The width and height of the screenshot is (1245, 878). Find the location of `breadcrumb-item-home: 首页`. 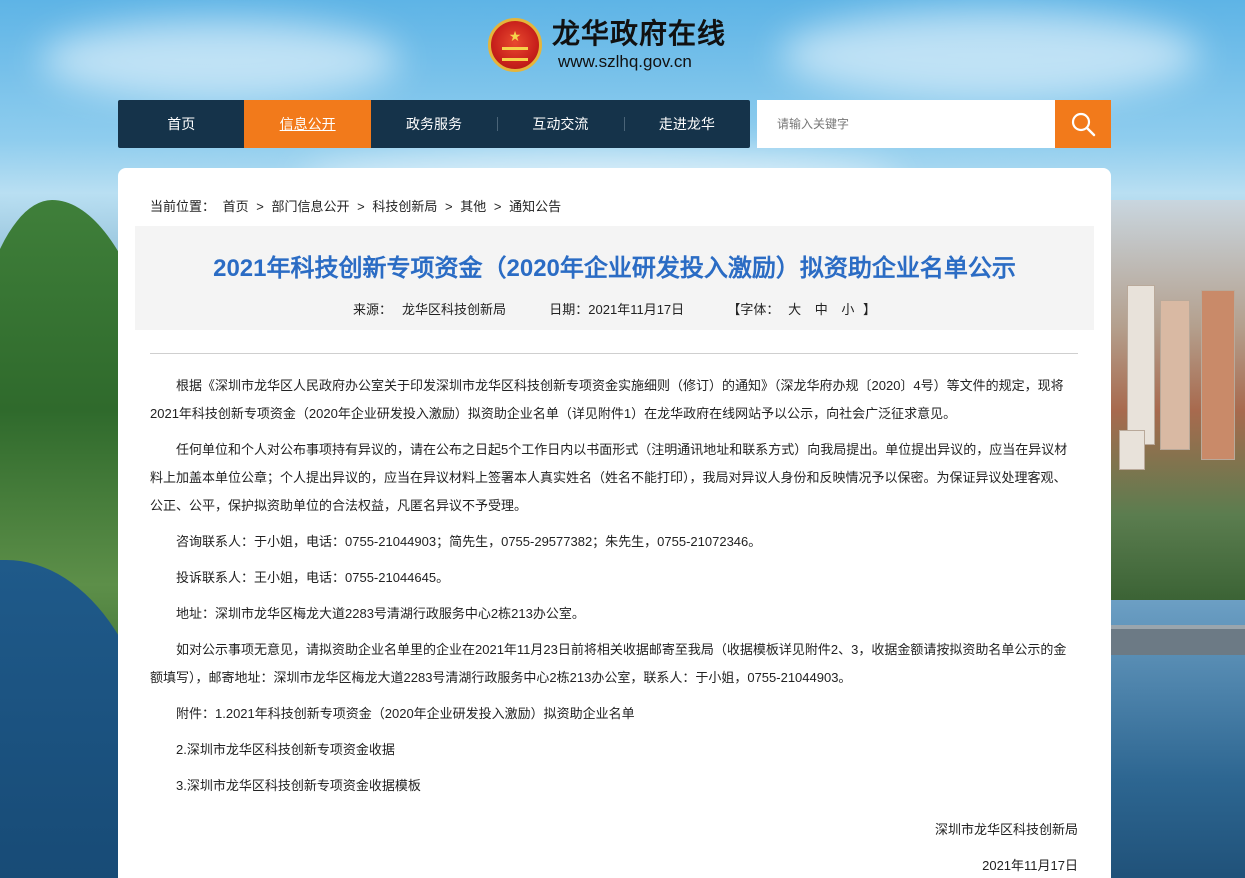

breadcrumb-item-home: 首页 is located at coordinates (236, 206).